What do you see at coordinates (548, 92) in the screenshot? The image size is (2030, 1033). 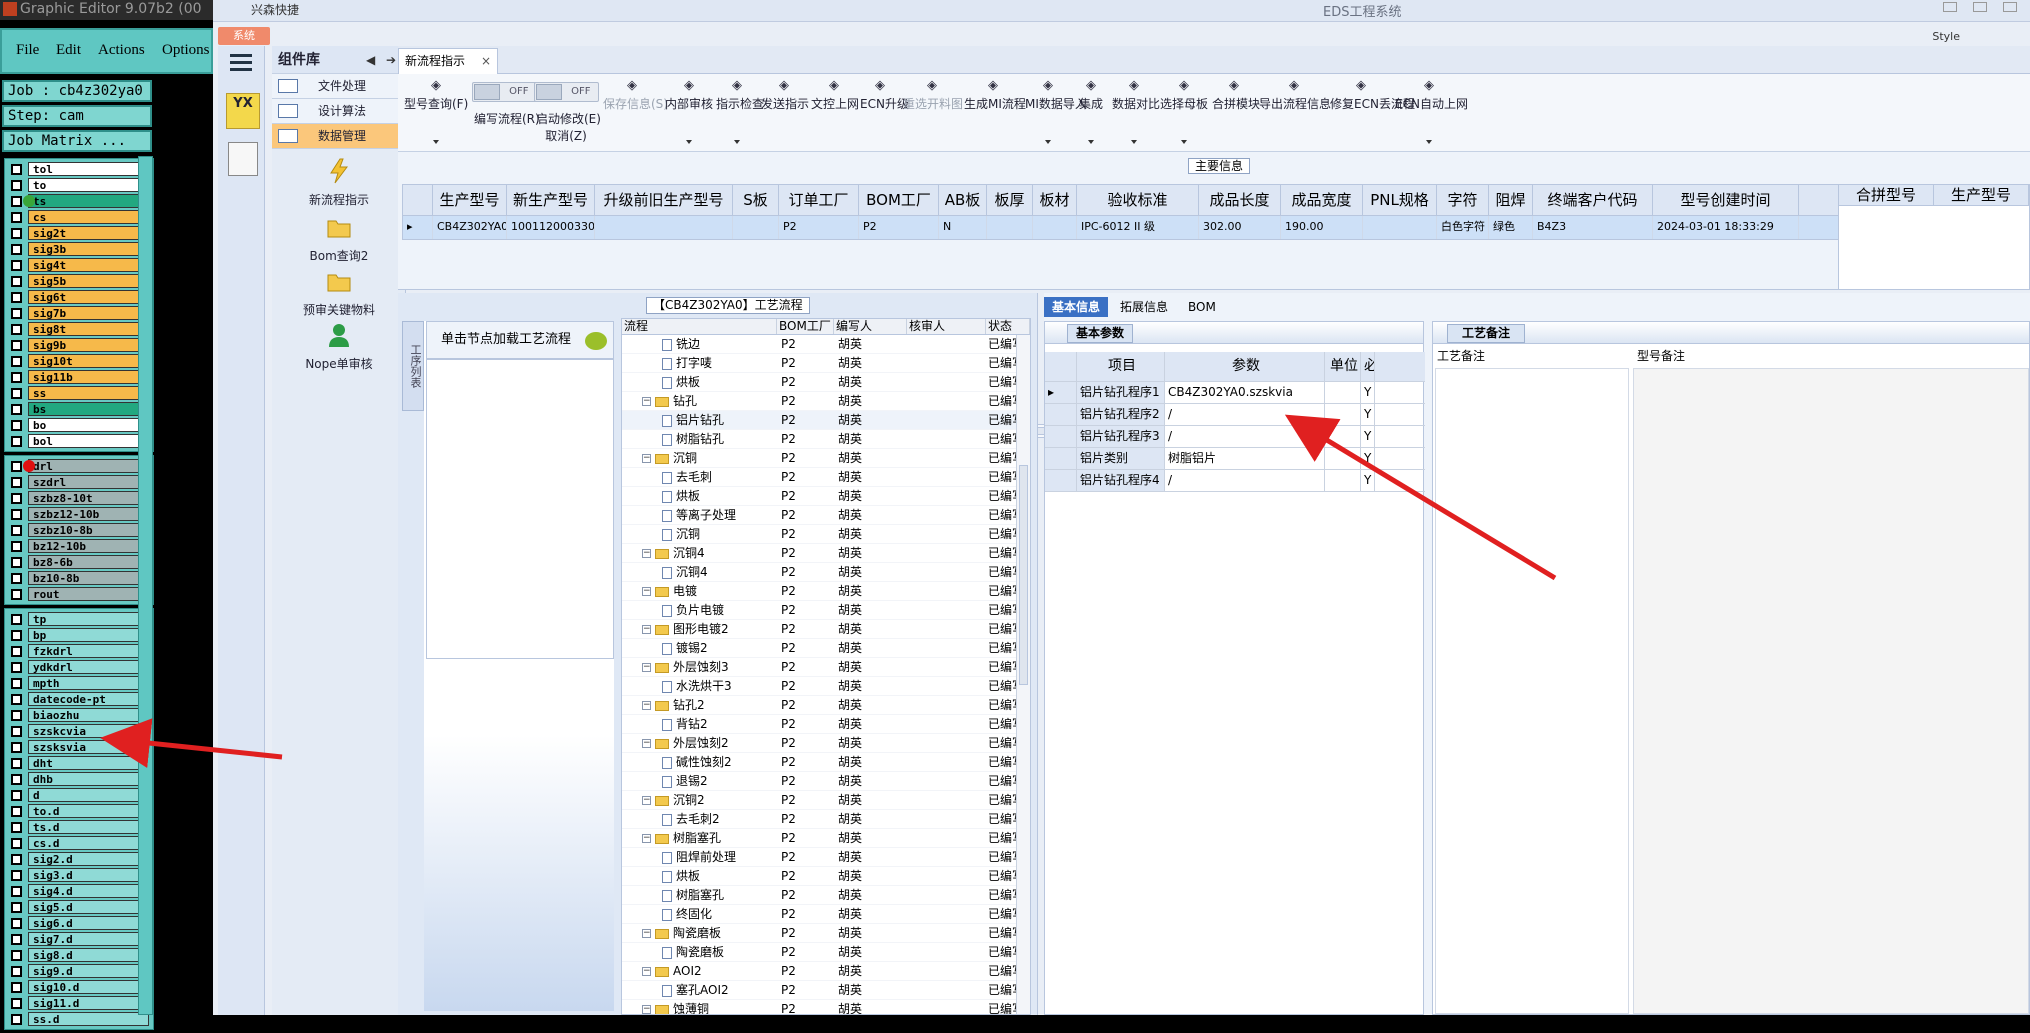 I see `toggle-knob` at bounding box center [548, 92].